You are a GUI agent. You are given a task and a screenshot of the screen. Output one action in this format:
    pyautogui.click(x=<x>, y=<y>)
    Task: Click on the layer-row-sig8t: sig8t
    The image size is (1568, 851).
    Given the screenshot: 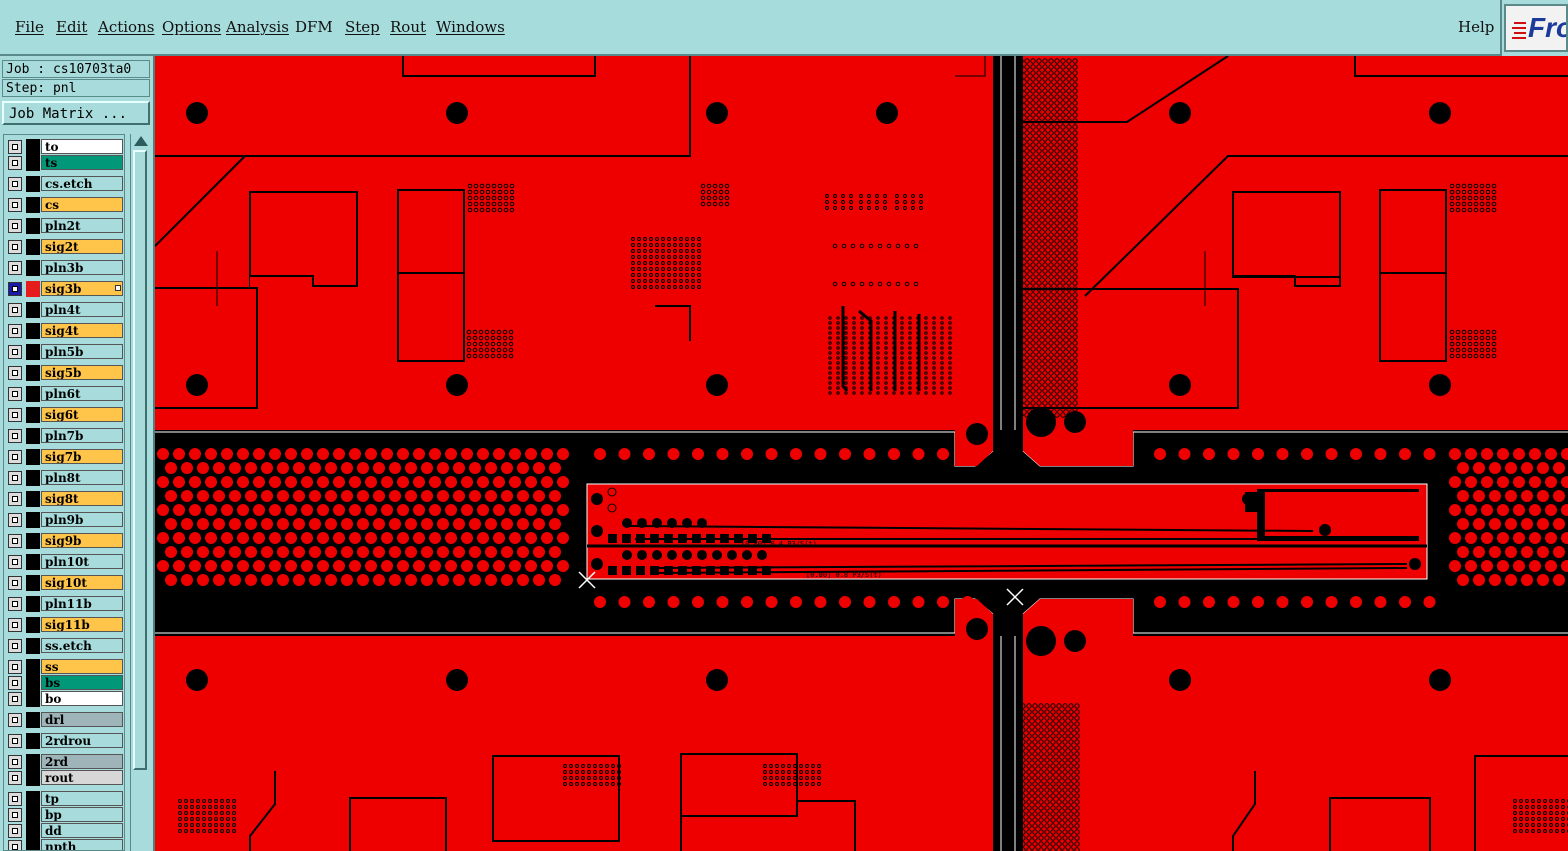 What is the action you would take?
    pyautogui.click(x=65, y=499)
    